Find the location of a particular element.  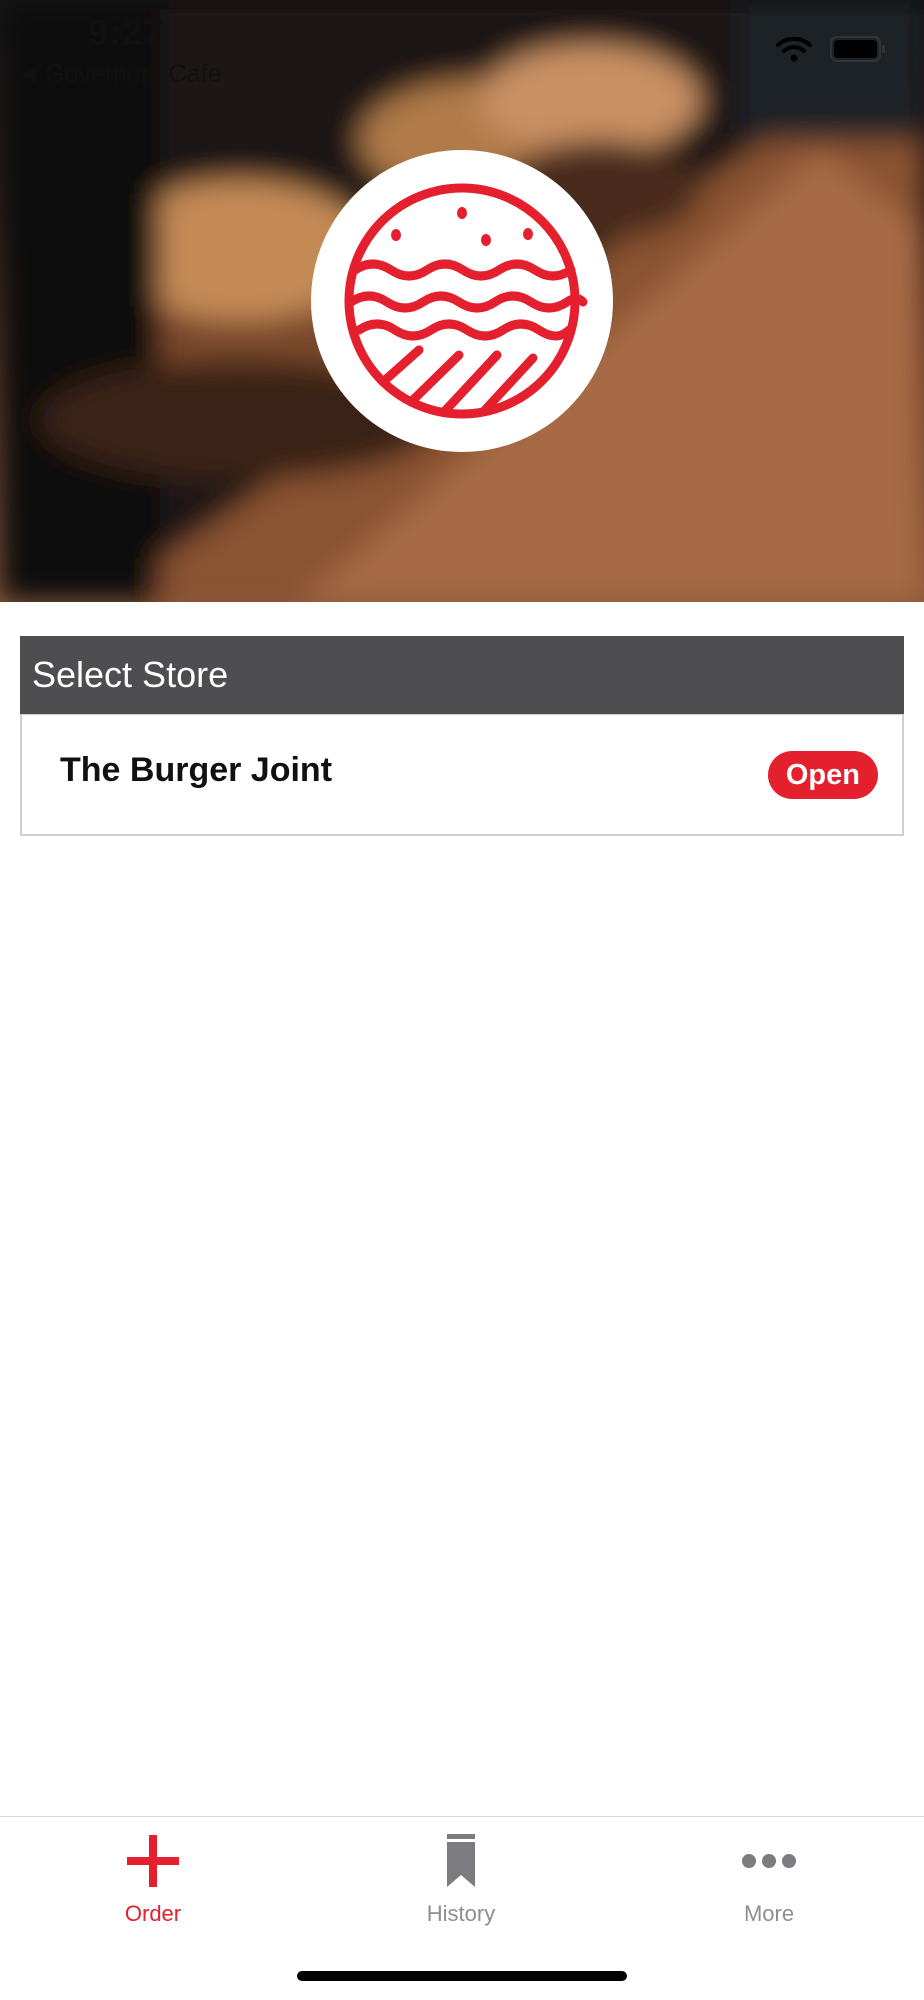

ellipsis-icon is located at coordinates (769, 1861).